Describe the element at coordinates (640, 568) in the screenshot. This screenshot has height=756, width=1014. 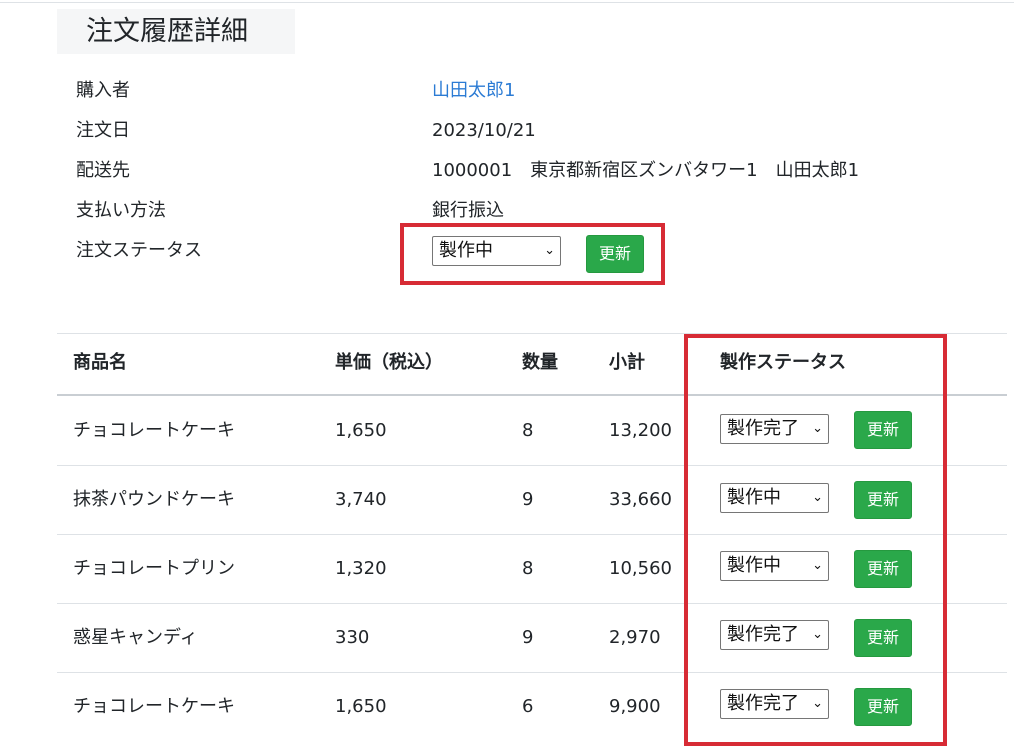
I see `subtotal: 10,560` at that location.